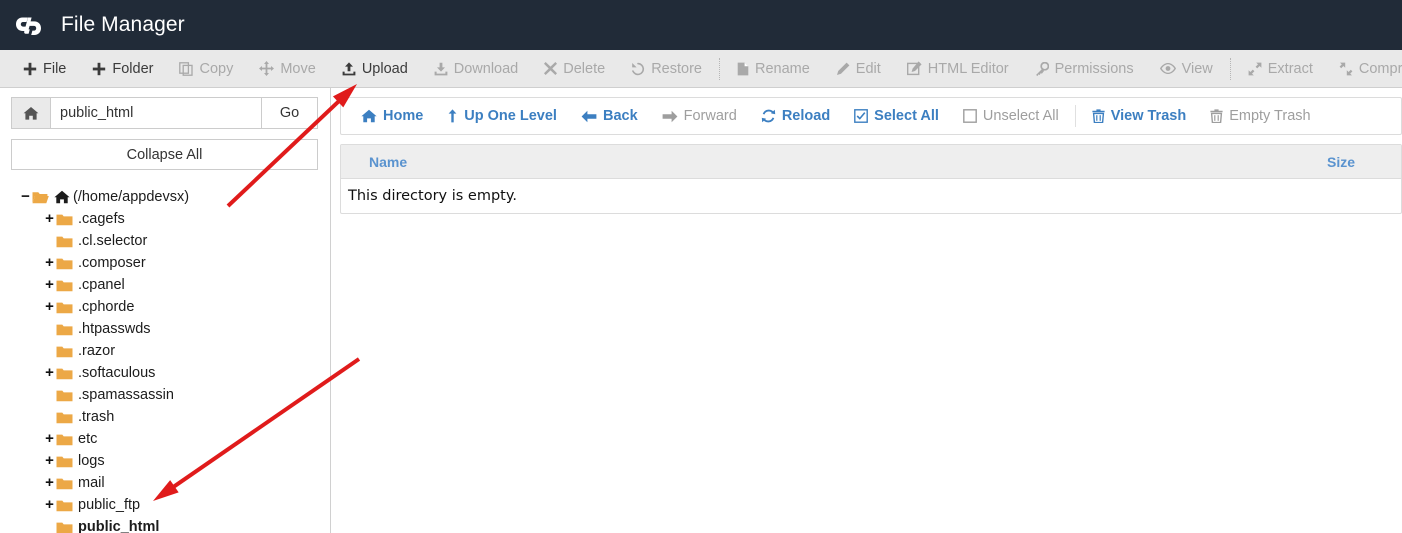  What do you see at coordinates (811, 162) in the screenshot?
I see `column-header-name: Name` at bounding box center [811, 162].